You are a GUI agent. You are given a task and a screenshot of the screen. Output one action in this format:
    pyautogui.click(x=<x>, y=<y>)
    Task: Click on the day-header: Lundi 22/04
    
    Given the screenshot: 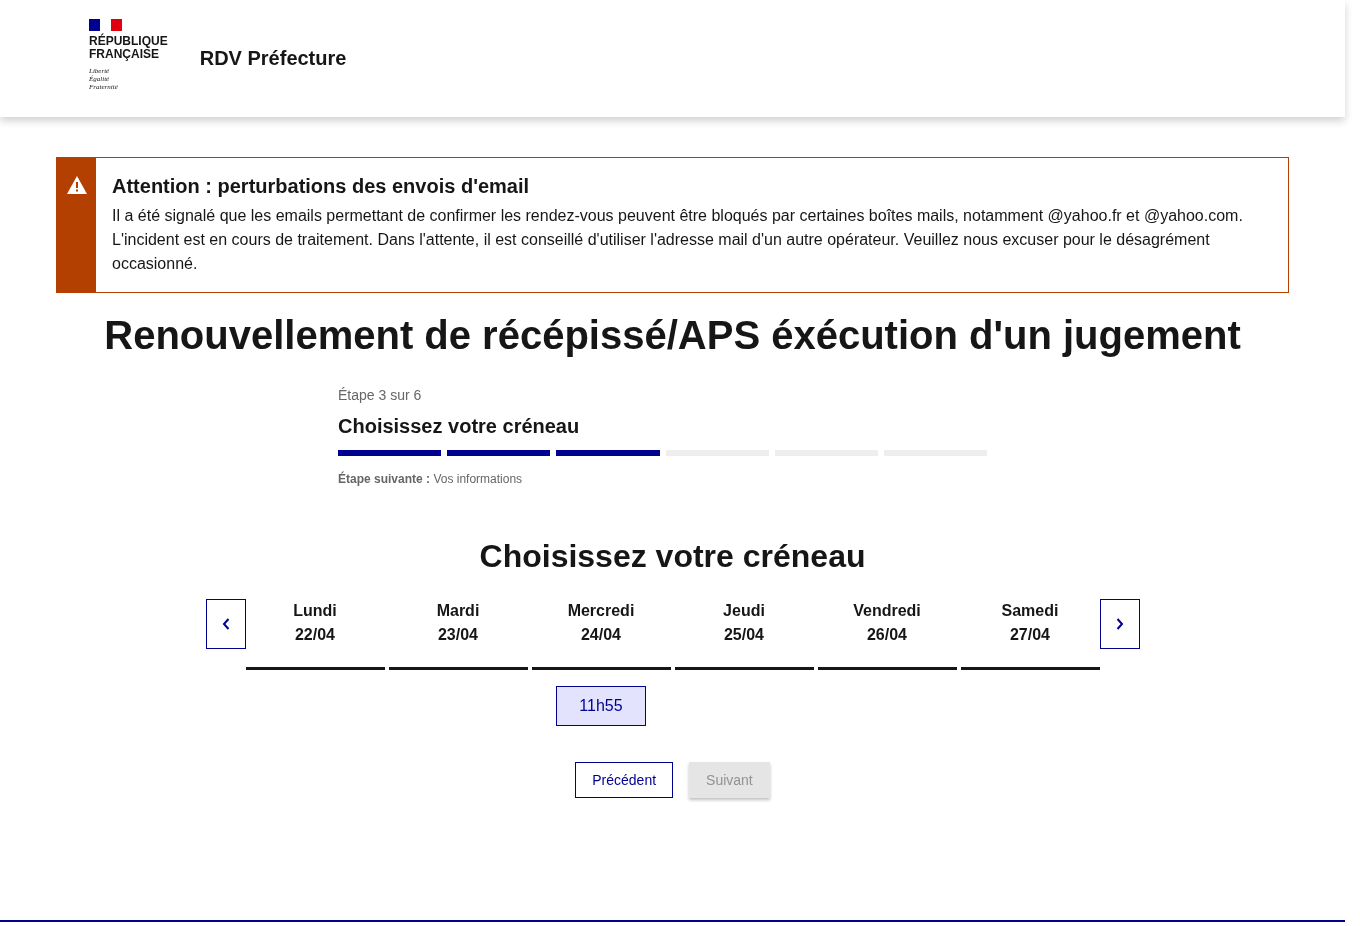 What is the action you would take?
    pyautogui.click(x=315, y=634)
    